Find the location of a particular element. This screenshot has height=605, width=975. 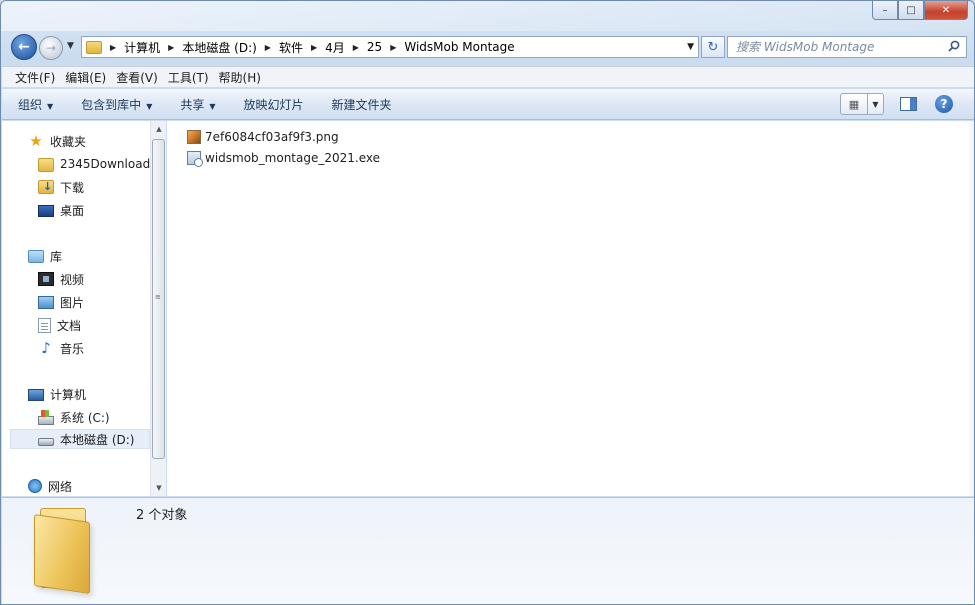

preview-pane-button is located at coordinates (908, 104).